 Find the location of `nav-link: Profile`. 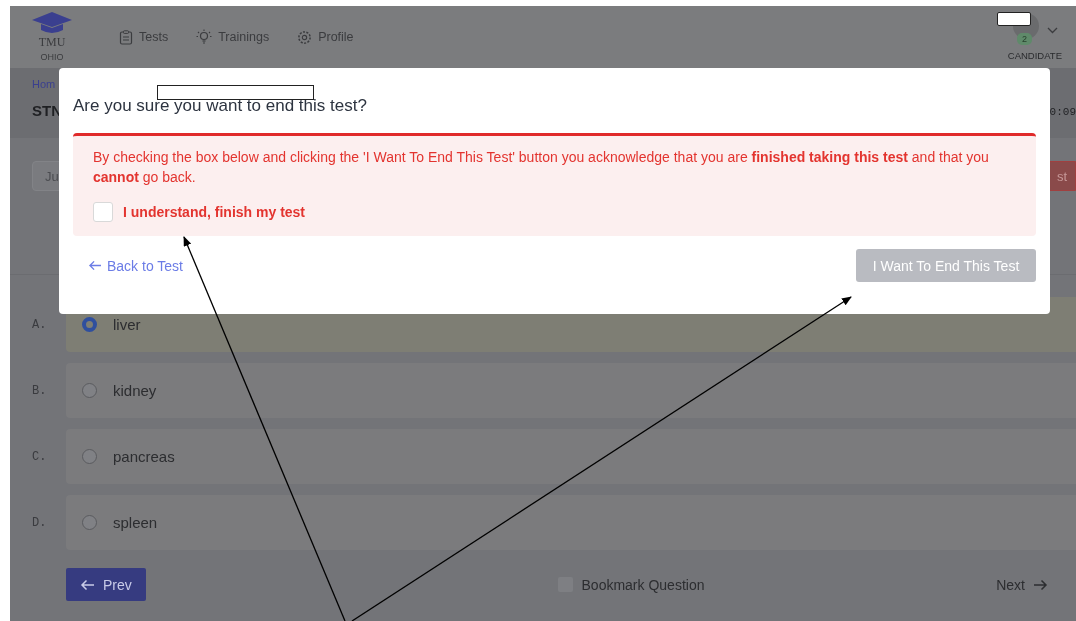

nav-link: Profile is located at coordinates (325, 37).